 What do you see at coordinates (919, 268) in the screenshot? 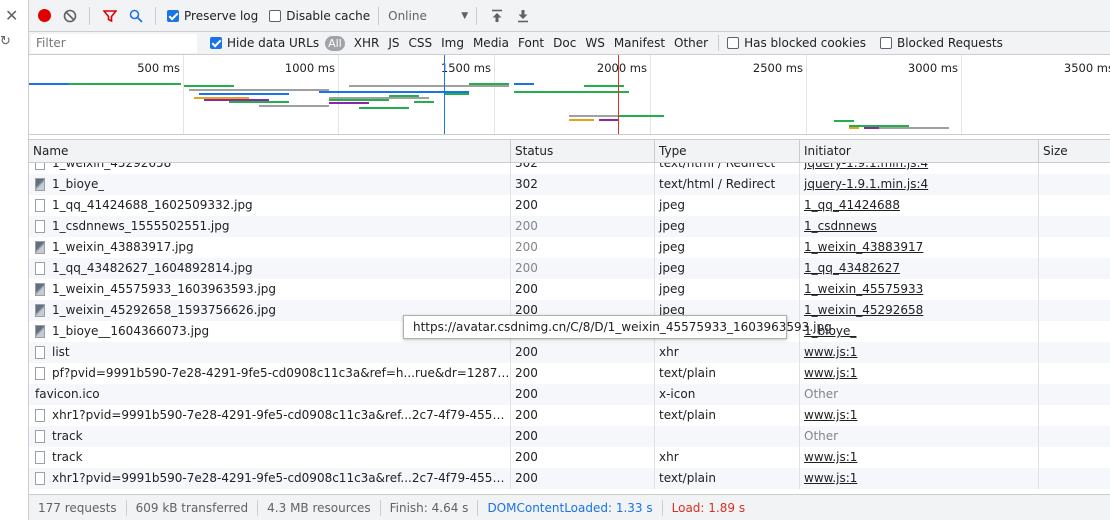
I see `cell-initiator: 1_qq_43482627` at bounding box center [919, 268].